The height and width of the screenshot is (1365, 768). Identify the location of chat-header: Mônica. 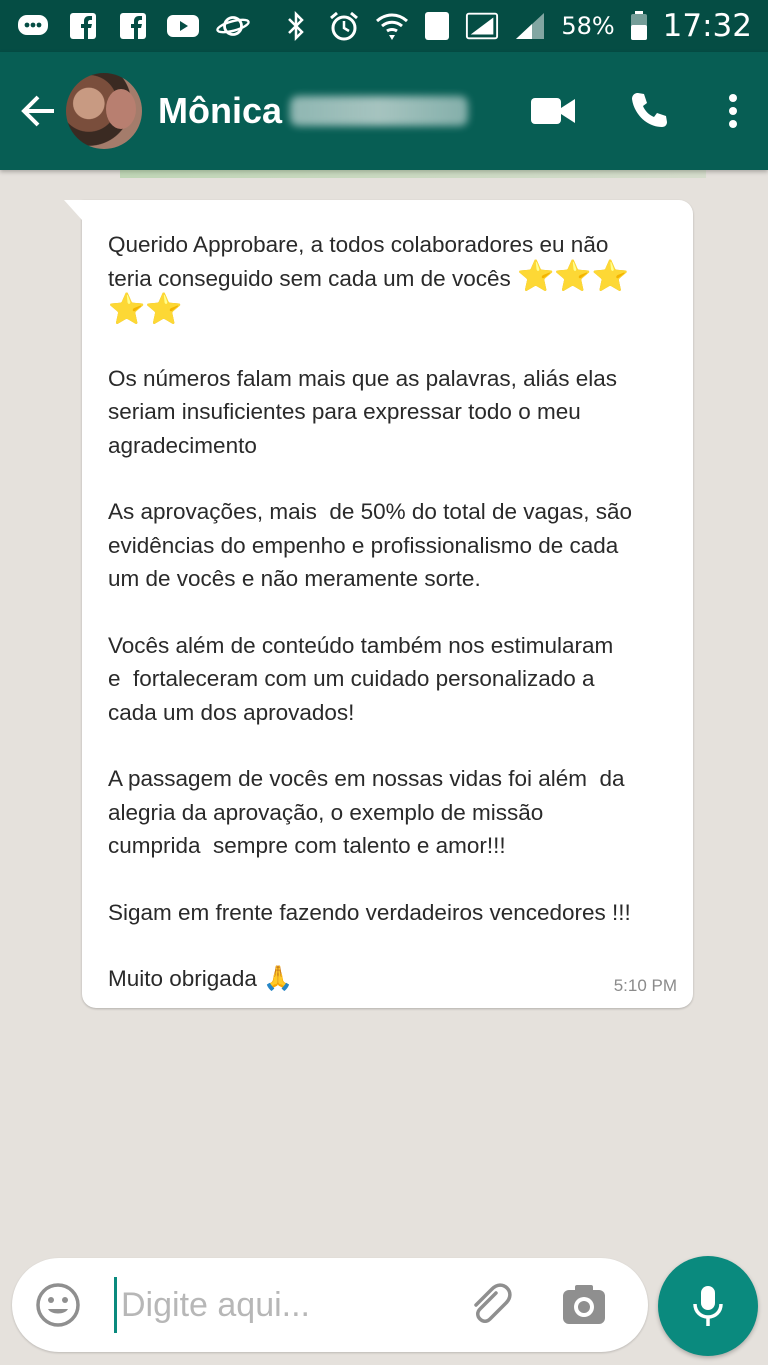
(384, 111).